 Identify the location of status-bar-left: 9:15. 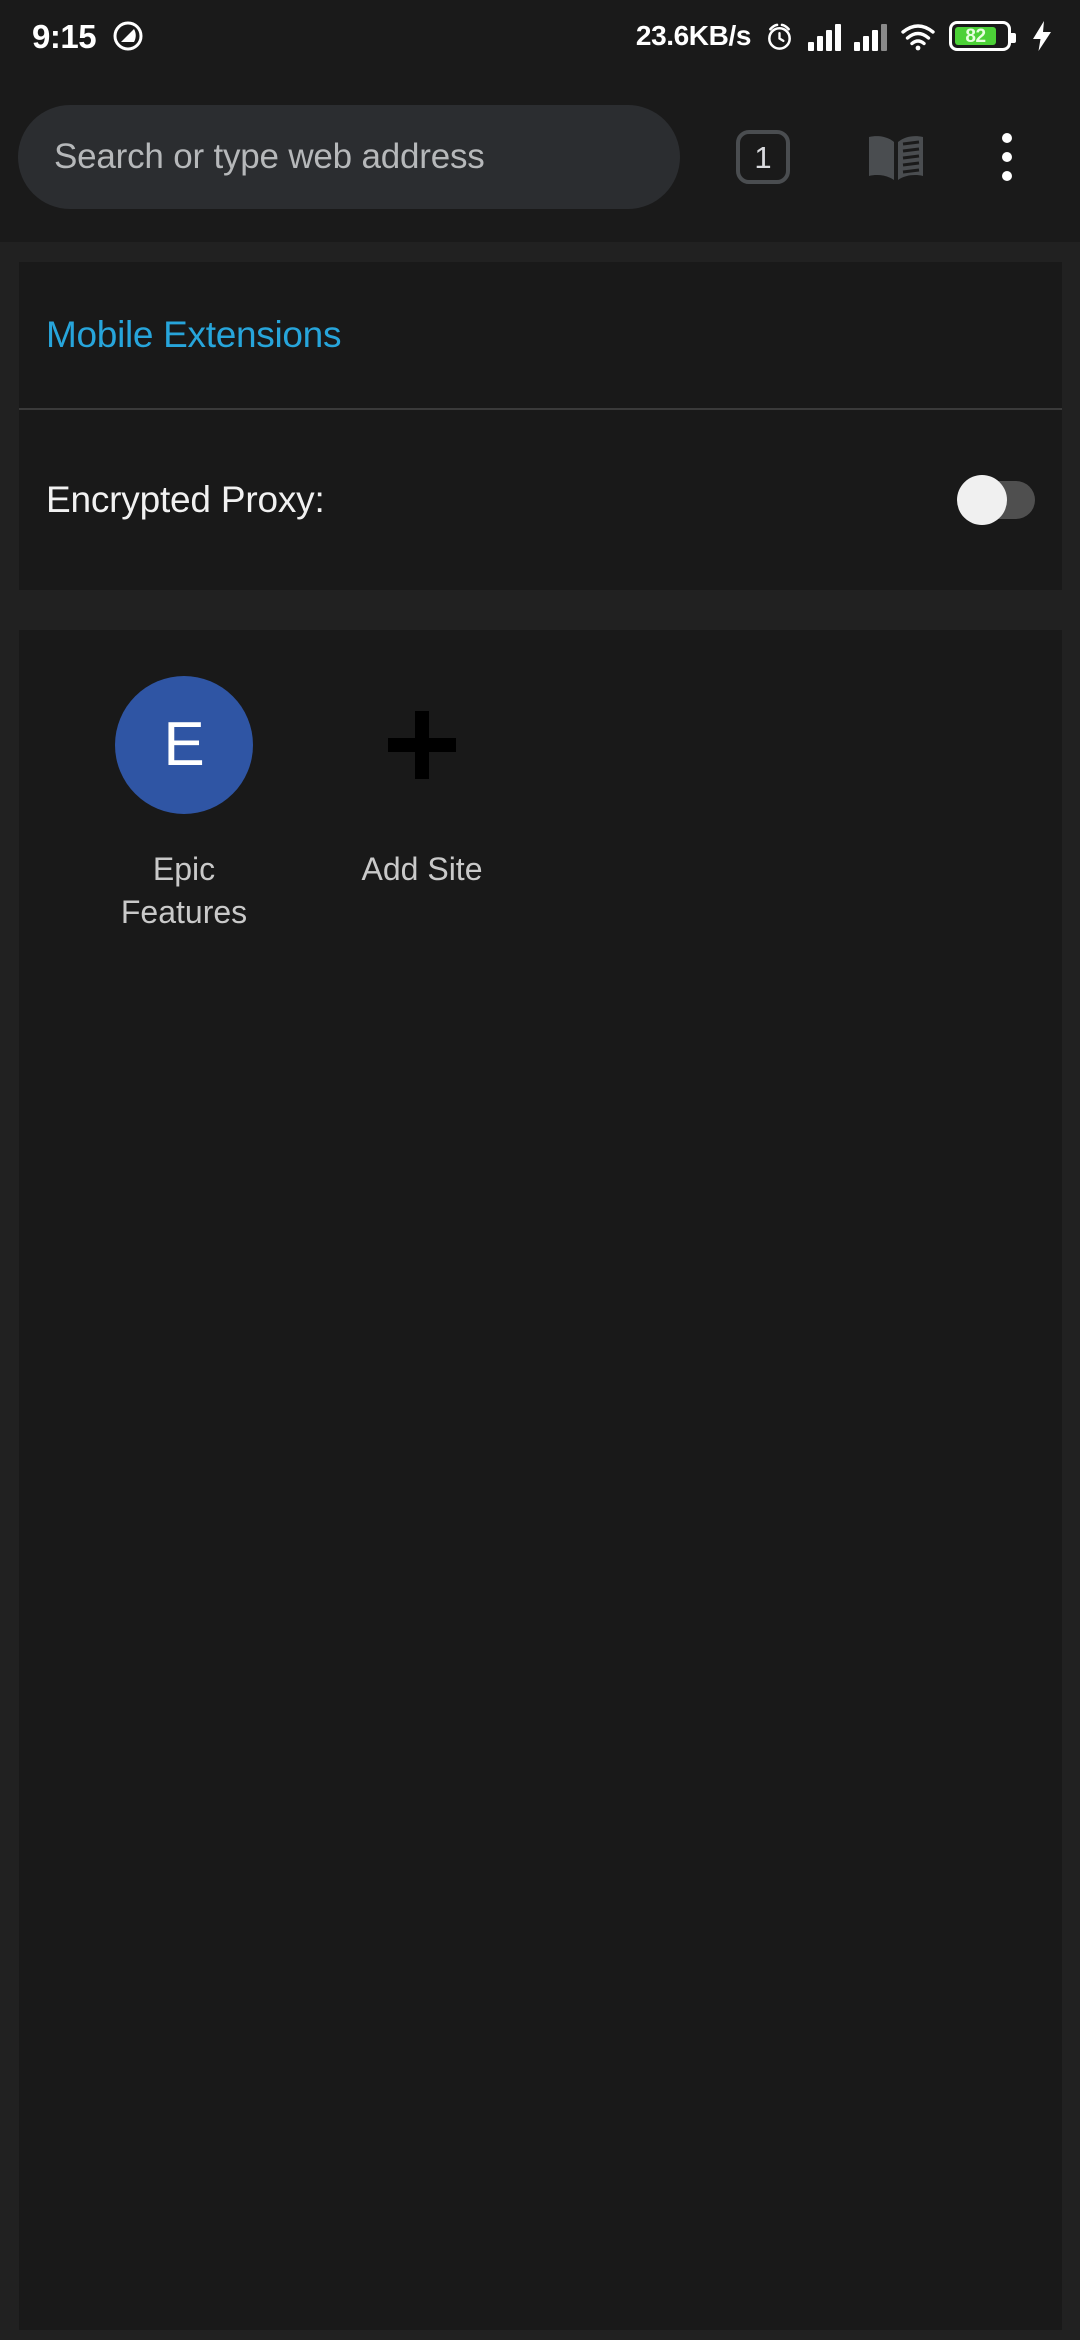
(88, 36).